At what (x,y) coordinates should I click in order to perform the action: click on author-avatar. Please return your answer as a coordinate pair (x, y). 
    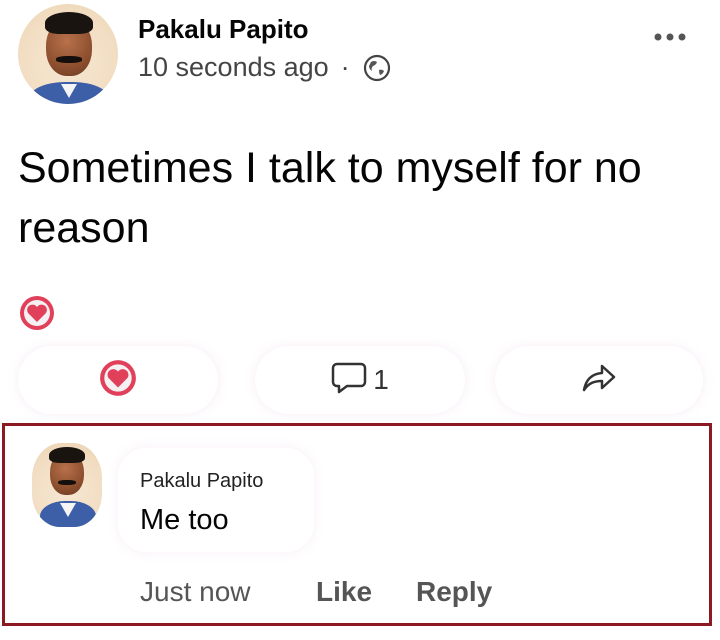
    Looking at the image, I should click on (68, 54).